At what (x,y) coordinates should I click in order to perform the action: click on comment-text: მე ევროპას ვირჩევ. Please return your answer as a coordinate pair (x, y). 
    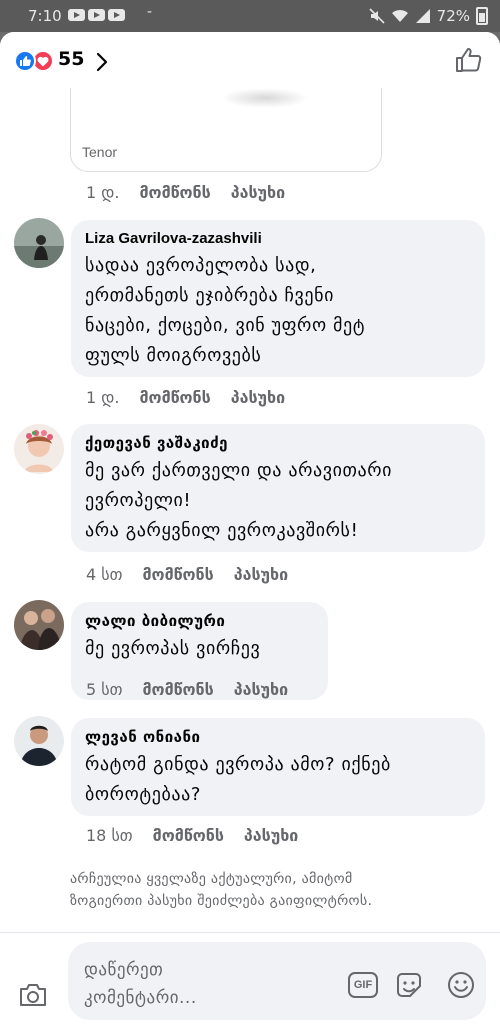
    Looking at the image, I should click on (173, 648).